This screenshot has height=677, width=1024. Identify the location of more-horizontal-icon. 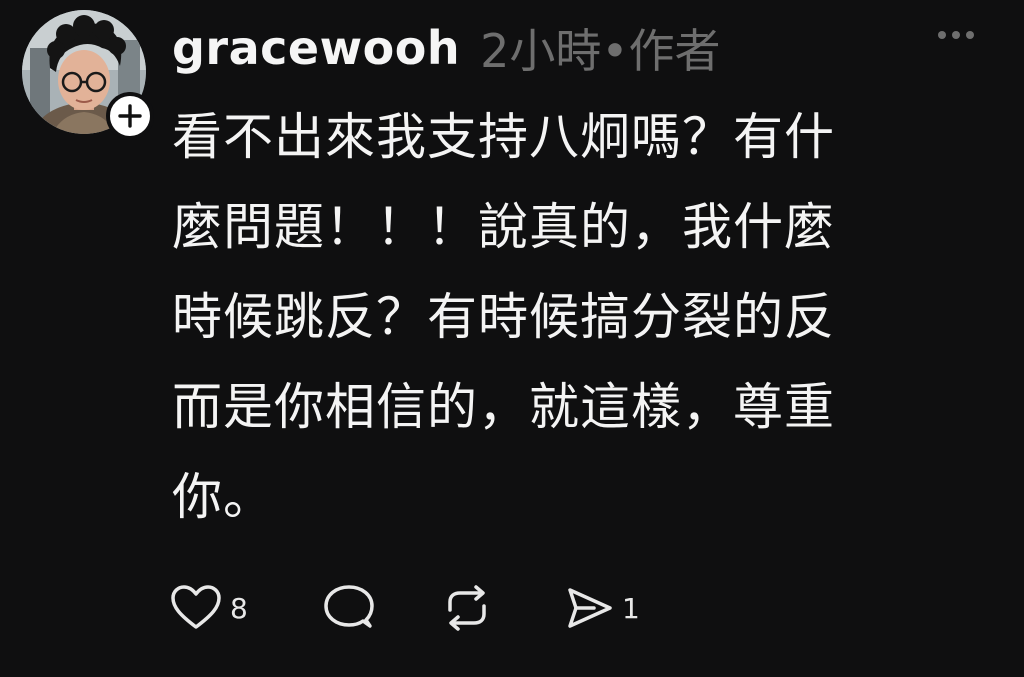
(956, 35).